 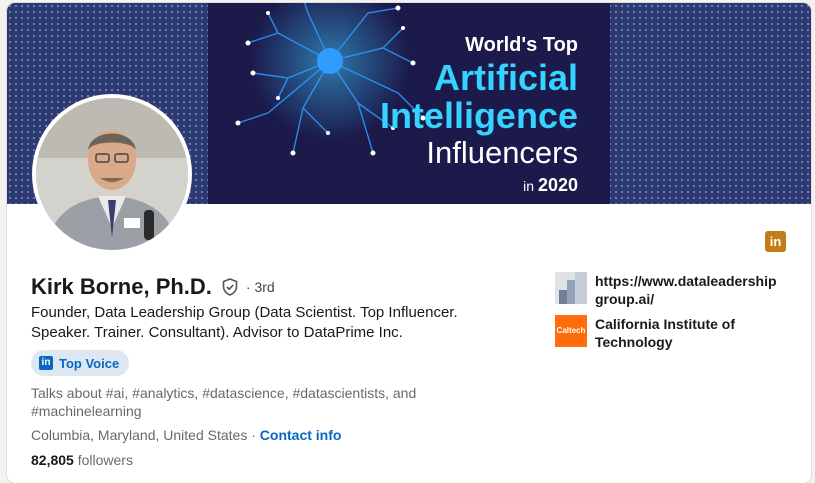 I want to click on contact-info-link: Contact info, so click(x=301, y=435).